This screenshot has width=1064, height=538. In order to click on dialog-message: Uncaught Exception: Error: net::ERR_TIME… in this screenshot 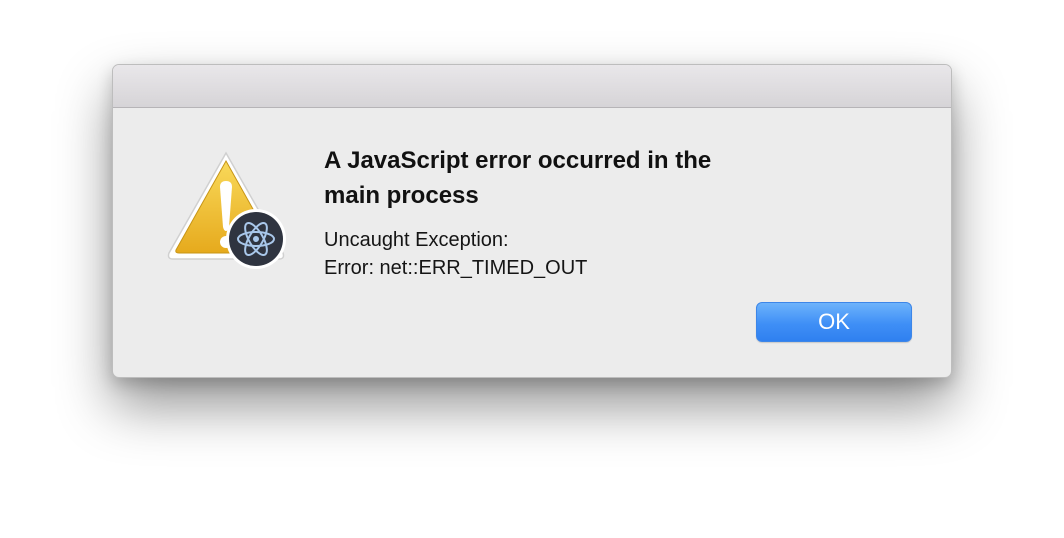, I will do `click(456, 254)`.